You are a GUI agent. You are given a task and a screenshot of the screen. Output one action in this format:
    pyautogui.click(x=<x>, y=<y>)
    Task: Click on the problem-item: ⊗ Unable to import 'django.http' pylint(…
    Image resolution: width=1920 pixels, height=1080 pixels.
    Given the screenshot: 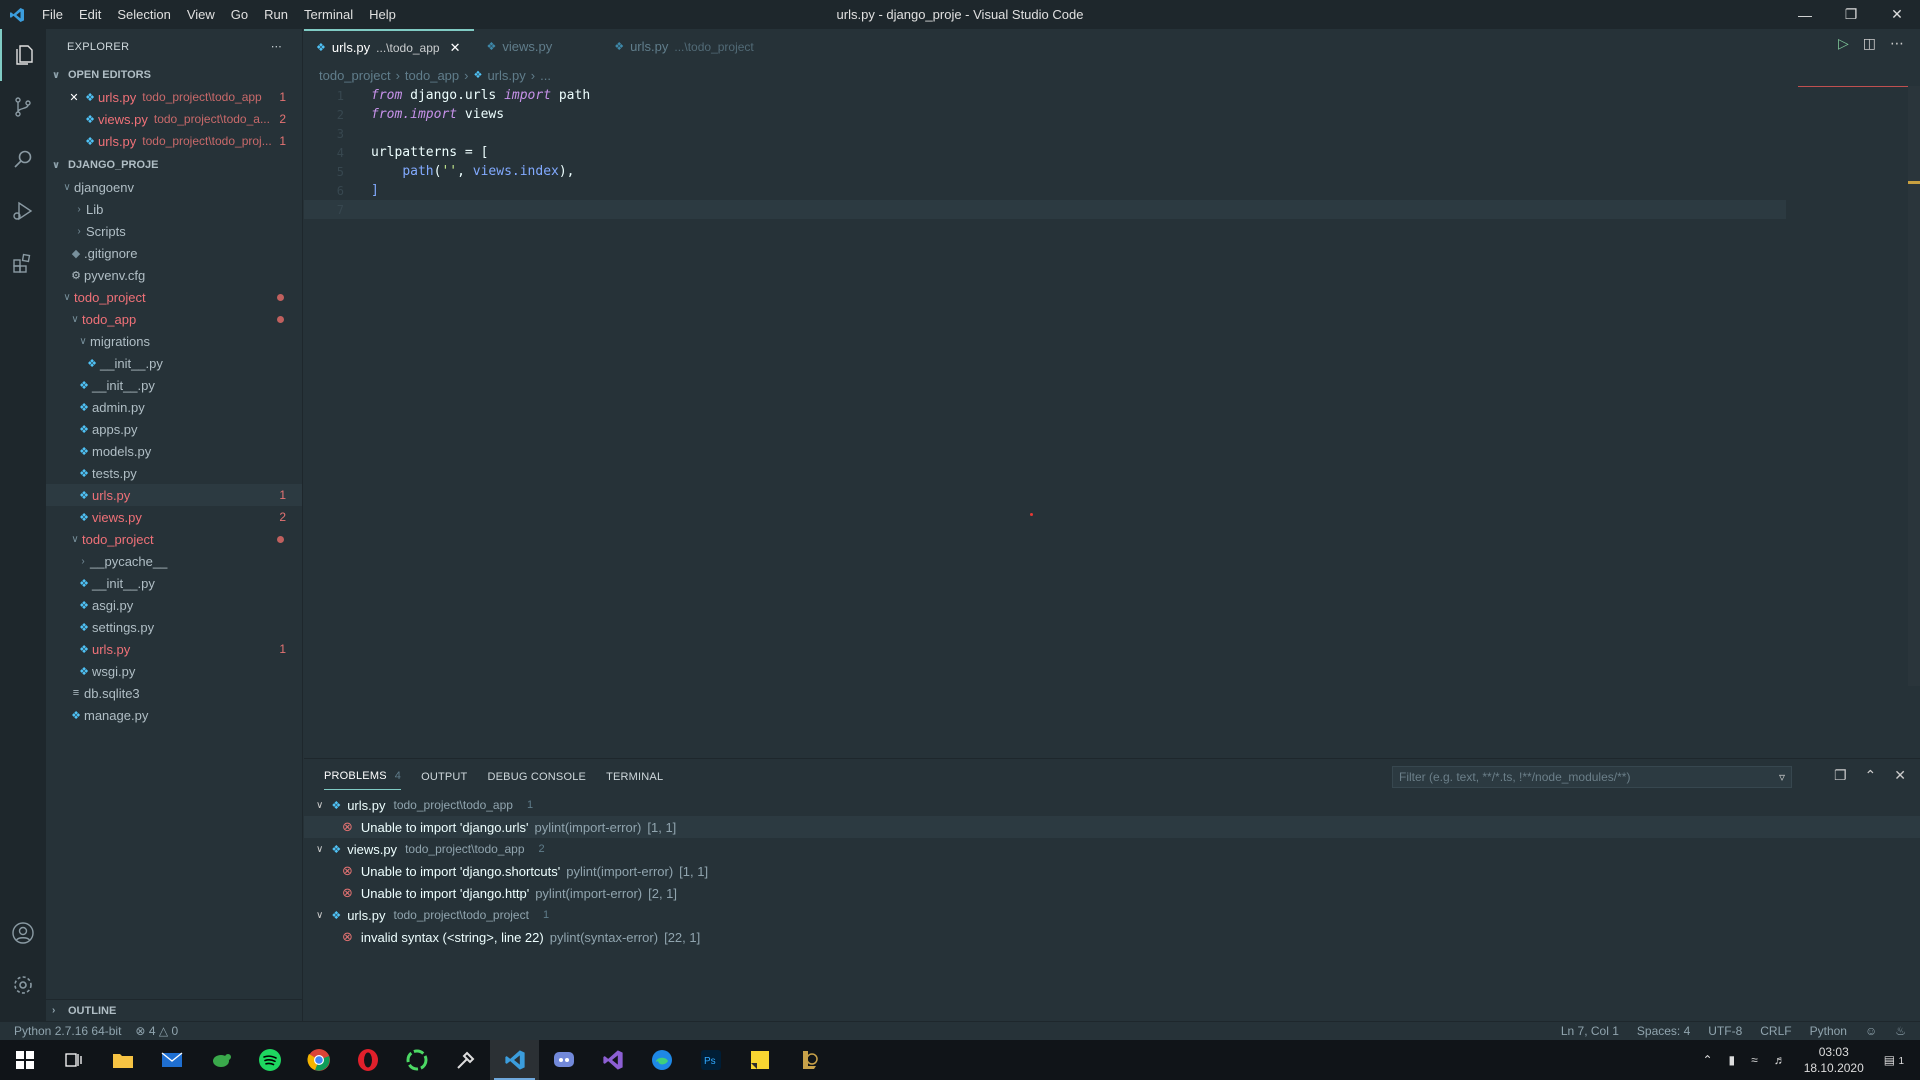 What is the action you would take?
    pyautogui.click(x=1112, y=893)
    